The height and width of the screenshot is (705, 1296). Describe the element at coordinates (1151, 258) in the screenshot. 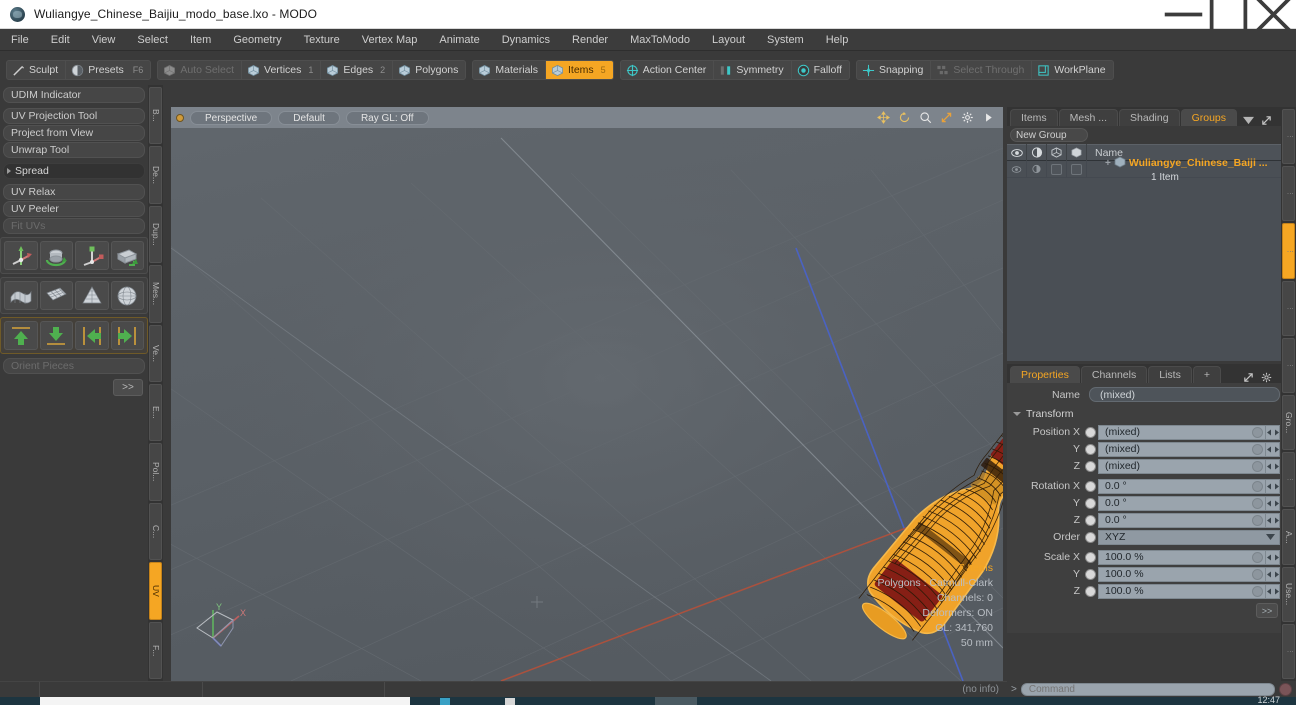

I see `groups-tree-body: + Wuliangye_Chinese_Baiji ... 1 Item` at that location.